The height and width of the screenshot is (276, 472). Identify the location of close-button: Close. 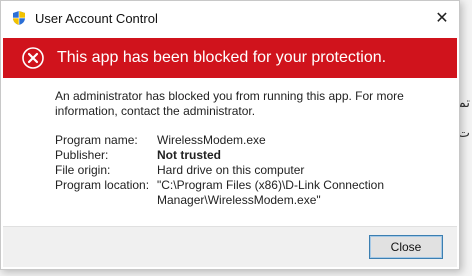
(406, 247).